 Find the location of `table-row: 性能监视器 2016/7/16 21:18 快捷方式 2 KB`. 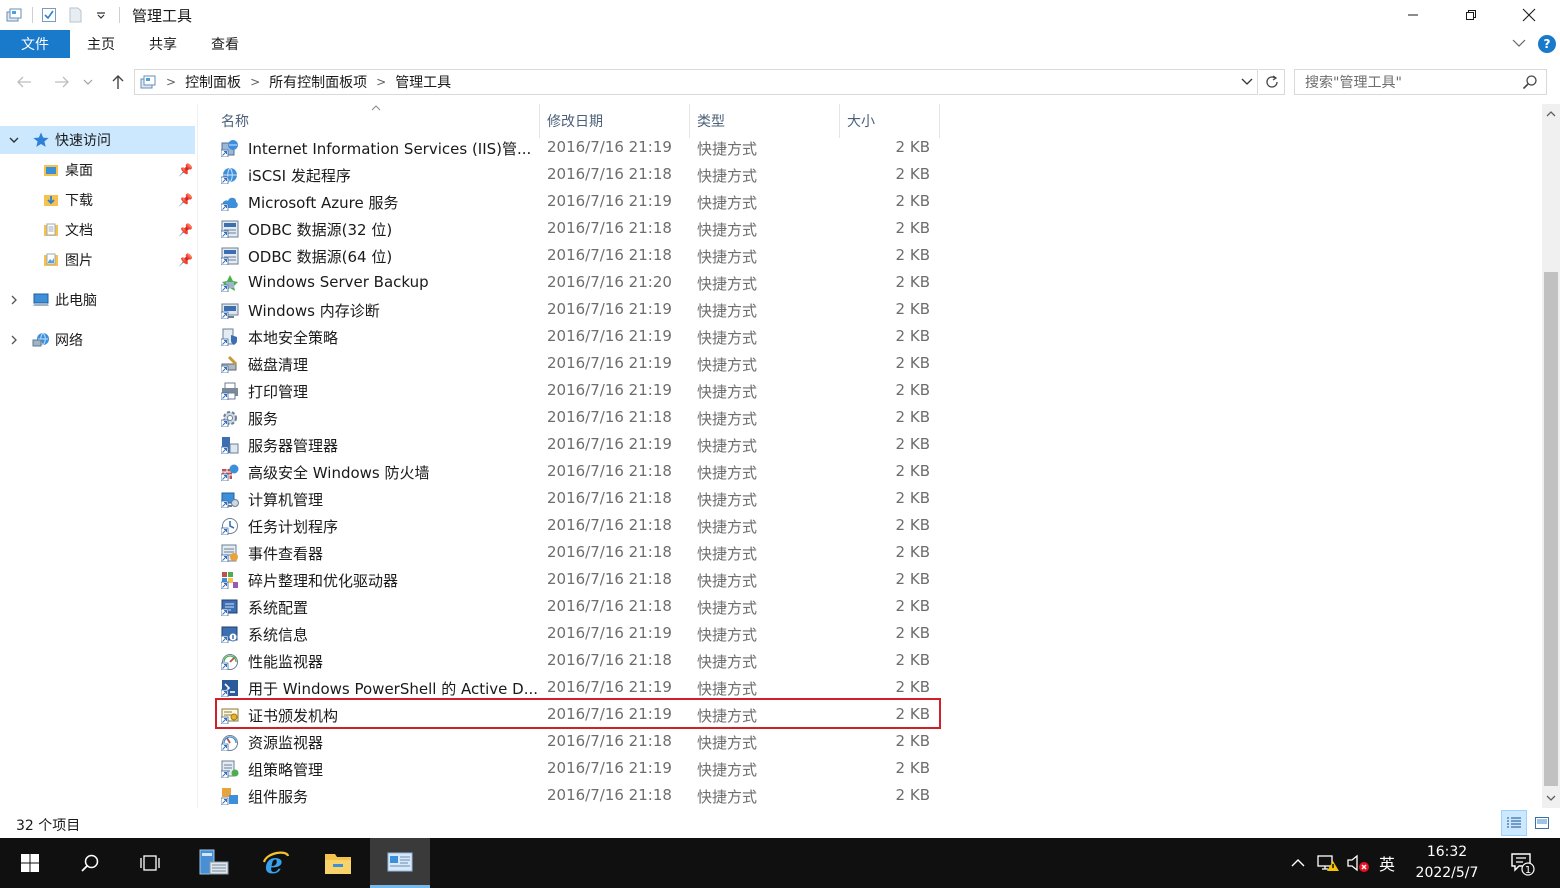

table-row: 性能监视器 2016/7/16 21:18 快捷方式 2 KB is located at coordinates (578, 660).